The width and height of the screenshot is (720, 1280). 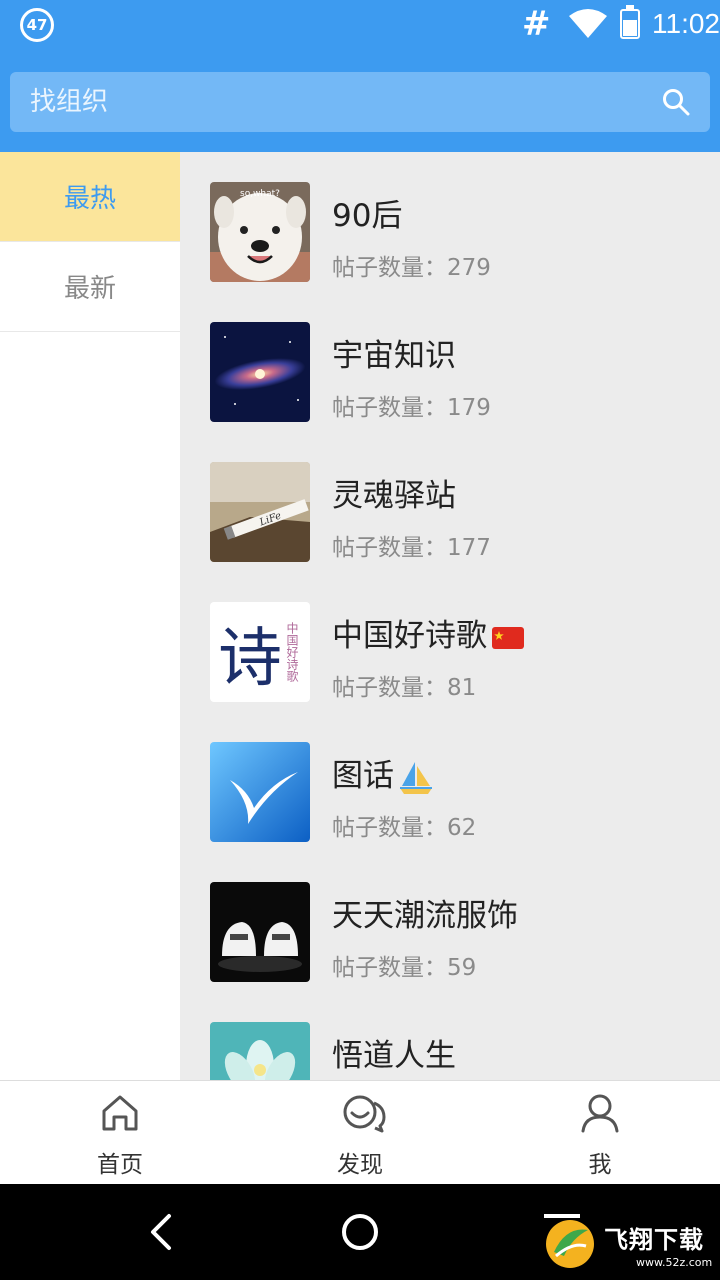 I want to click on group-post-count: 帖子数量：279, so click(x=411, y=268).